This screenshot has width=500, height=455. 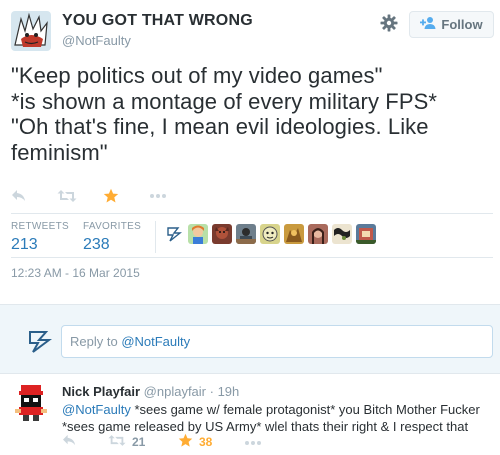 I want to click on tweet-timestamp: 12:23 AM - 16 Mar 2015, so click(x=75, y=273).